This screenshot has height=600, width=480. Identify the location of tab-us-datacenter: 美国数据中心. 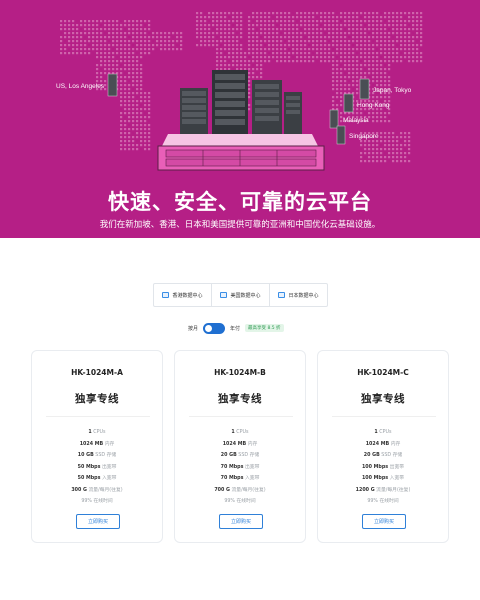
(241, 295).